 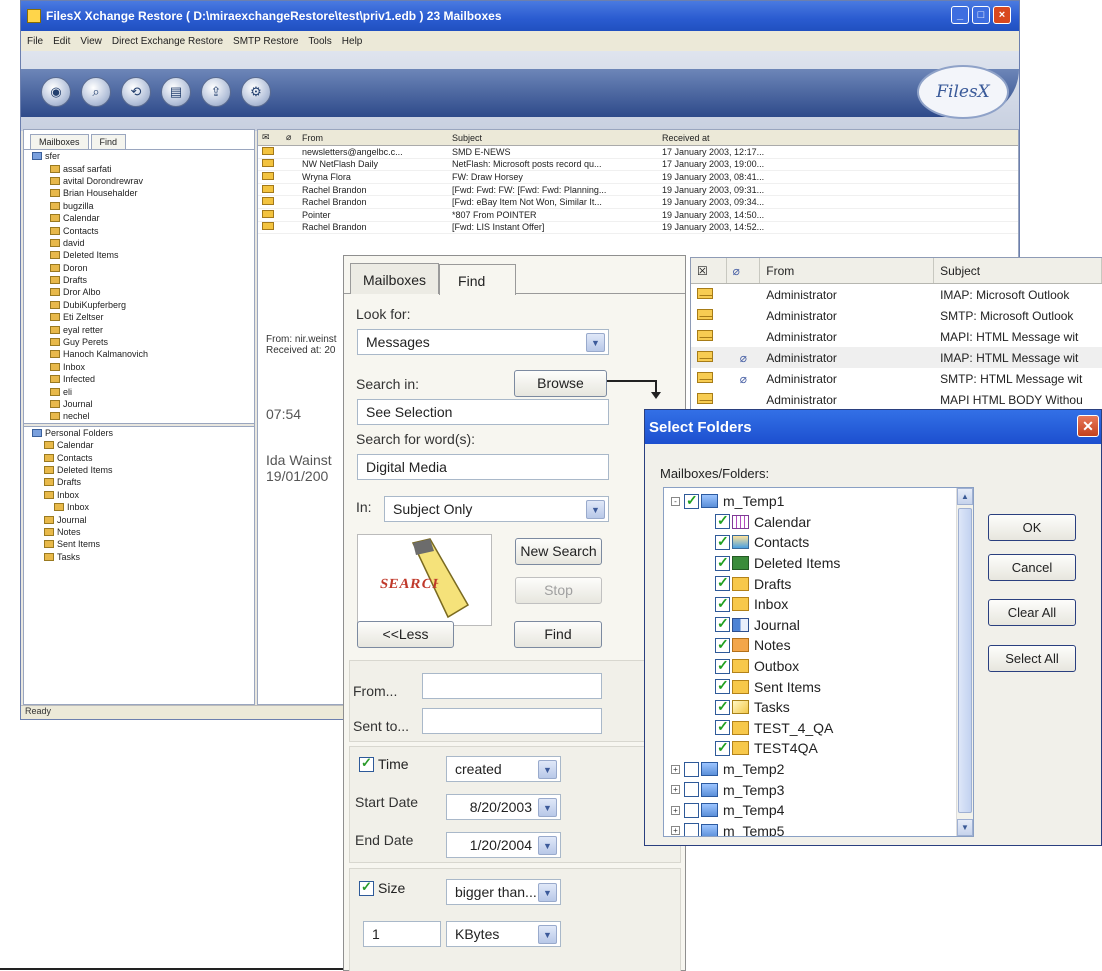 What do you see at coordinates (136, 92) in the screenshot?
I see `restore-icon: ⟲` at bounding box center [136, 92].